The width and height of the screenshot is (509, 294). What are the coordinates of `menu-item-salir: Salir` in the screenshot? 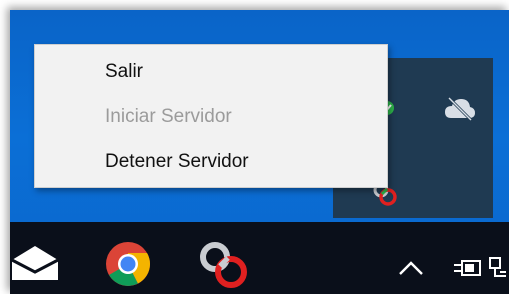 It's located at (124, 72).